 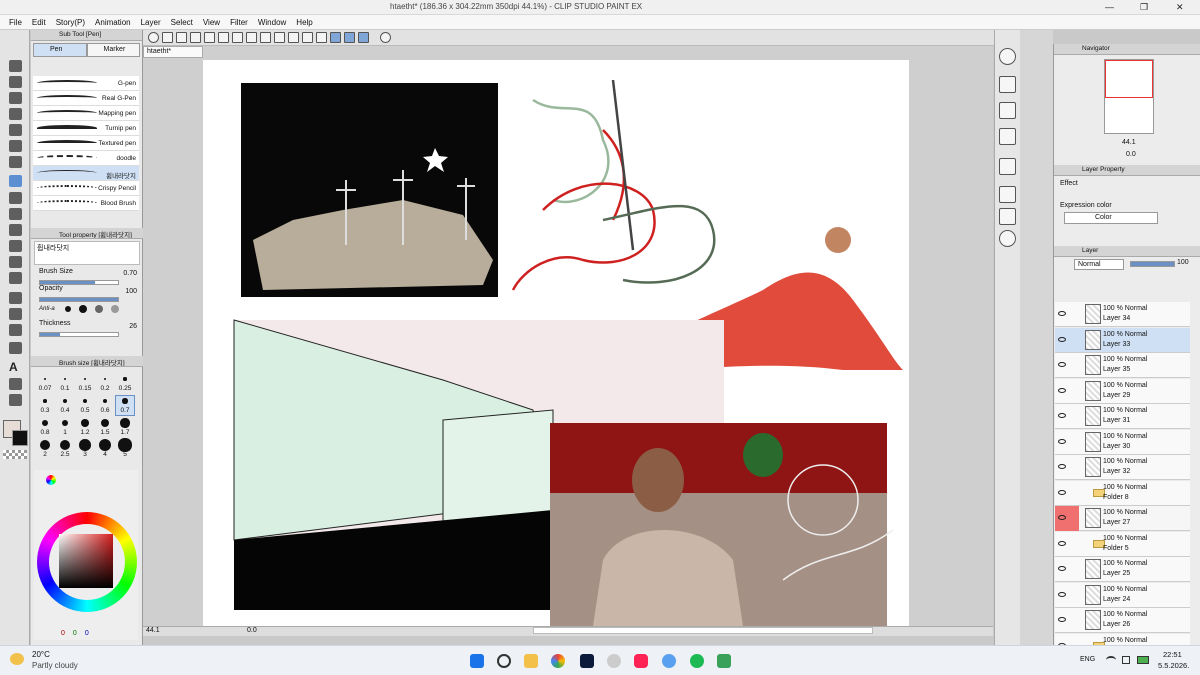 What do you see at coordinates (15, 214) in the screenshot?
I see `brush-tool-icon` at bounding box center [15, 214].